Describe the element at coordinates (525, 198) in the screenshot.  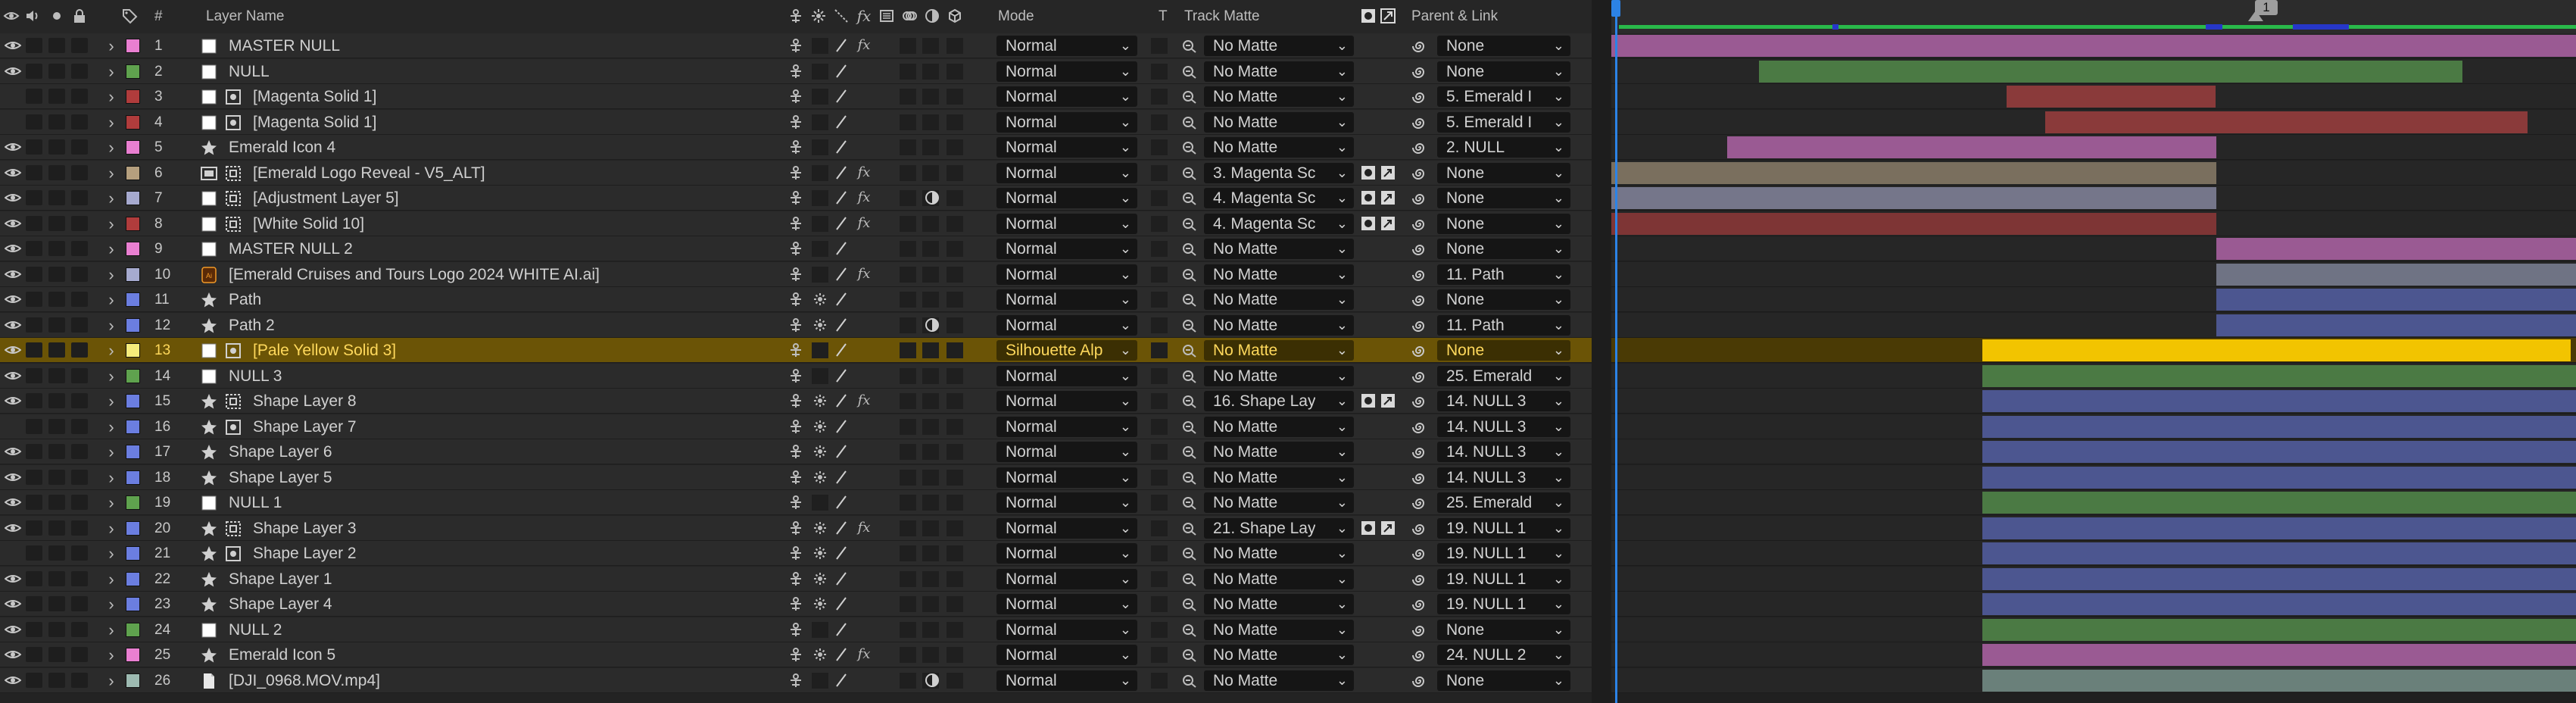
I see `layer-name: [Adjustment Layer 5]` at that location.